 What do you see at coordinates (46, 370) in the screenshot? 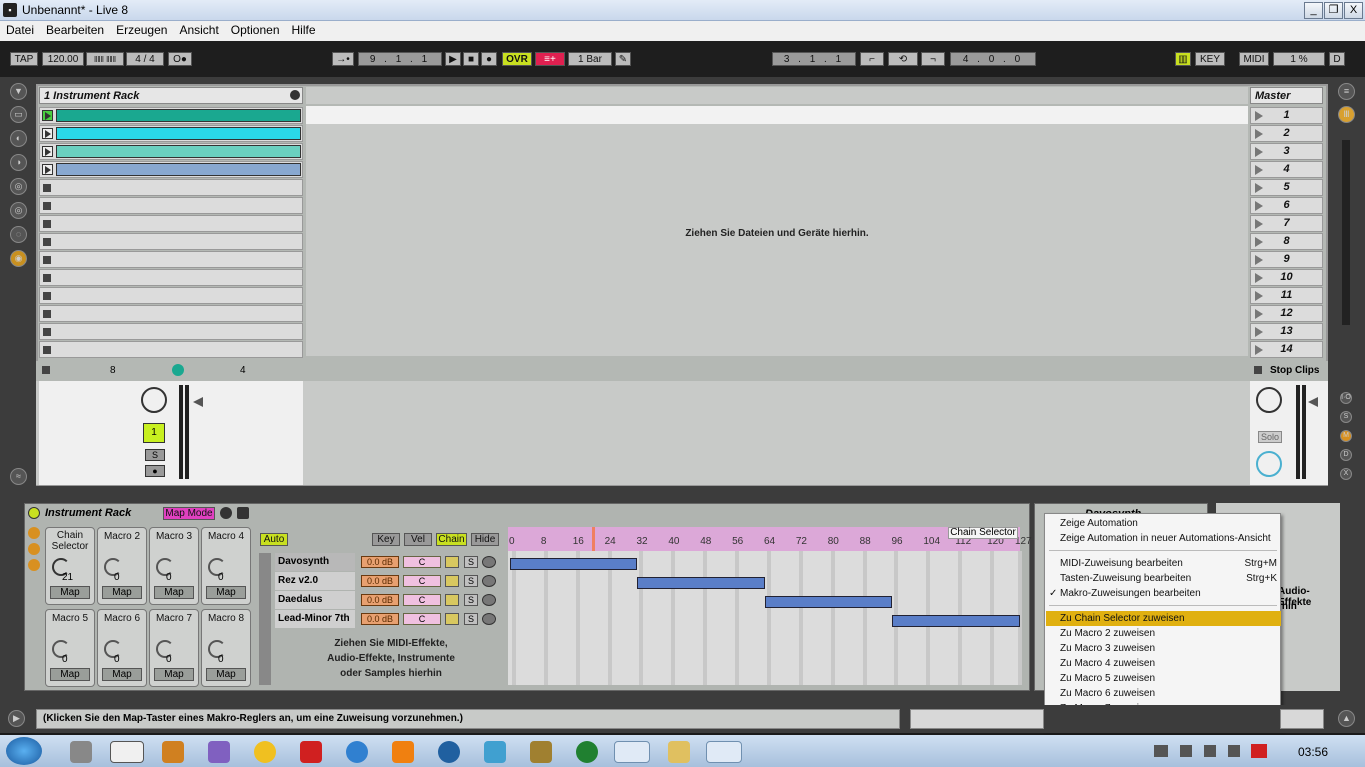
I see `track-stop-button` at bounding box center [46, 370].